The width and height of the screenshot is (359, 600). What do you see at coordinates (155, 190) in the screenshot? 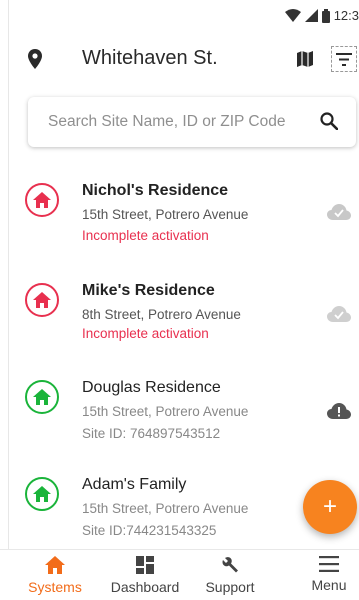
I see `site-name: Nichol's Residence` at bounding box center [155, 190].